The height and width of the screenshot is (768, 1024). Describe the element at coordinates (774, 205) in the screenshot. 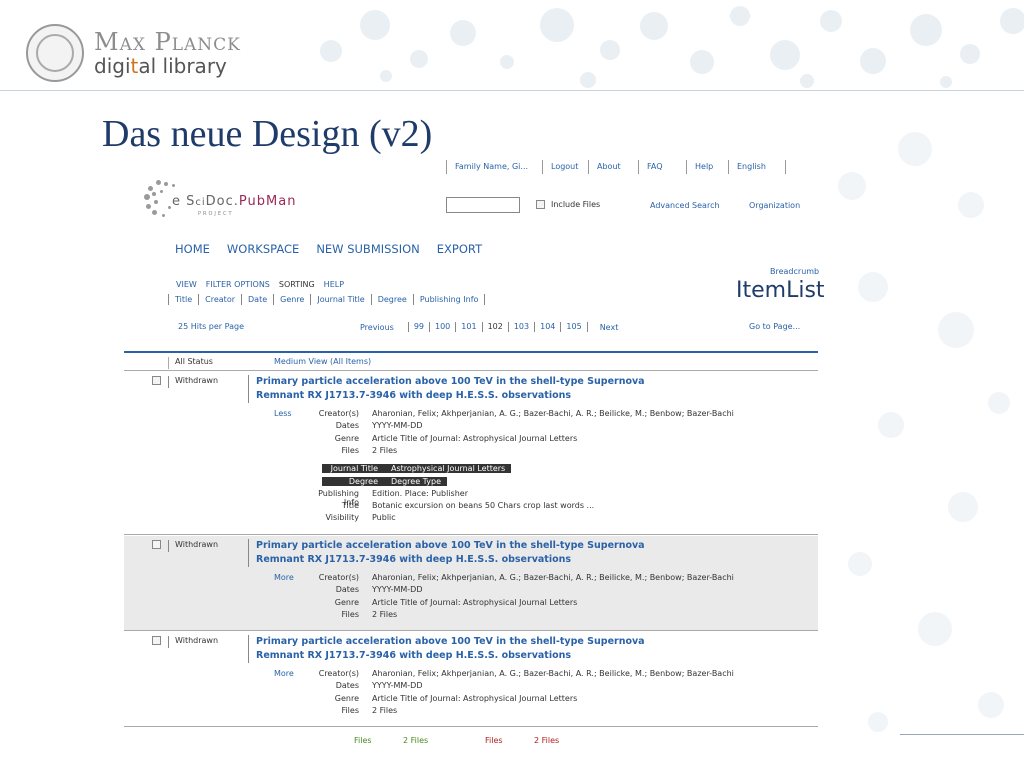

I see `organization-link: Organization` at that location.